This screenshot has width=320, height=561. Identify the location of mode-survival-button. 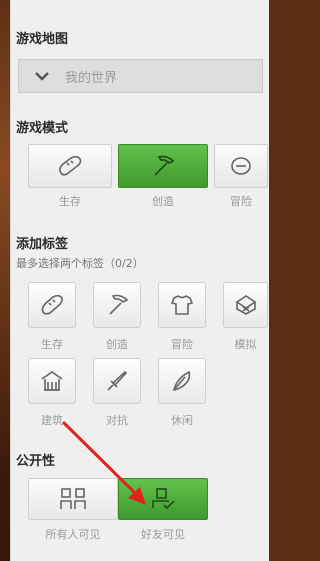
(70, 166).